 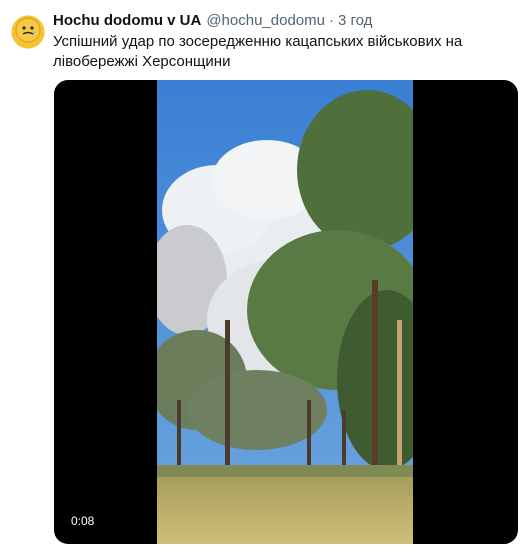 I want to click on author-name: Hochu dodomu v UA, so click(x=127, y=20).